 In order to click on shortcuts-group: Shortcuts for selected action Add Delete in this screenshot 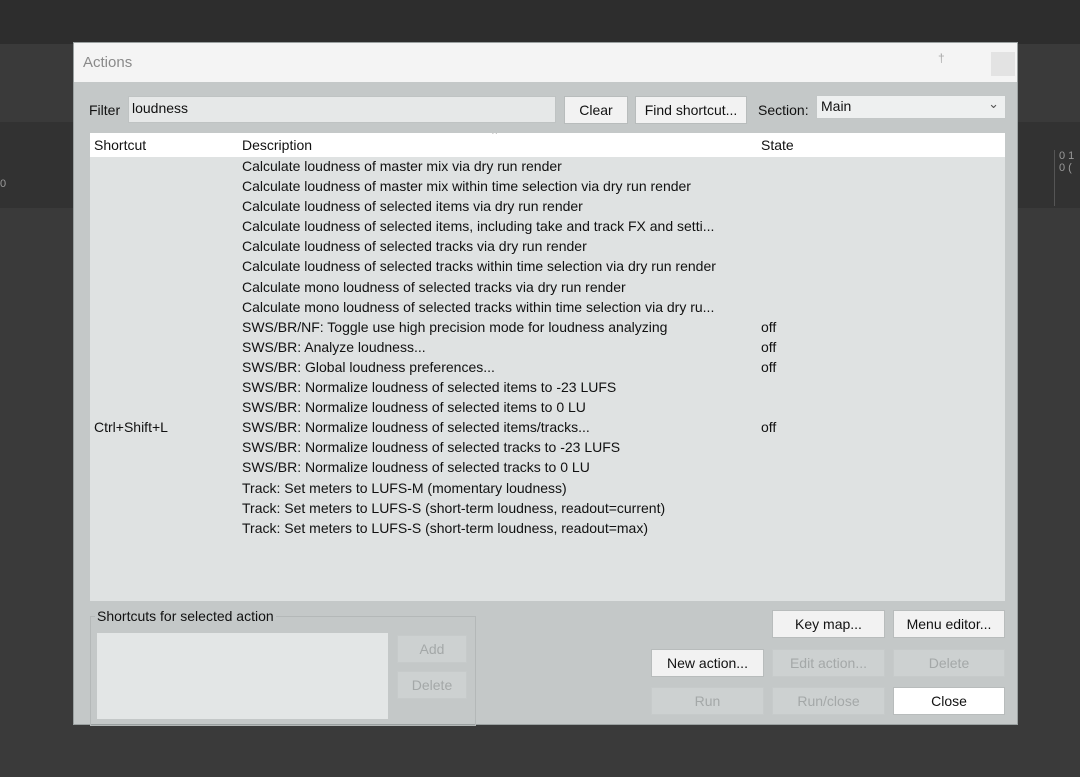, I will do `click(283, 667)`.